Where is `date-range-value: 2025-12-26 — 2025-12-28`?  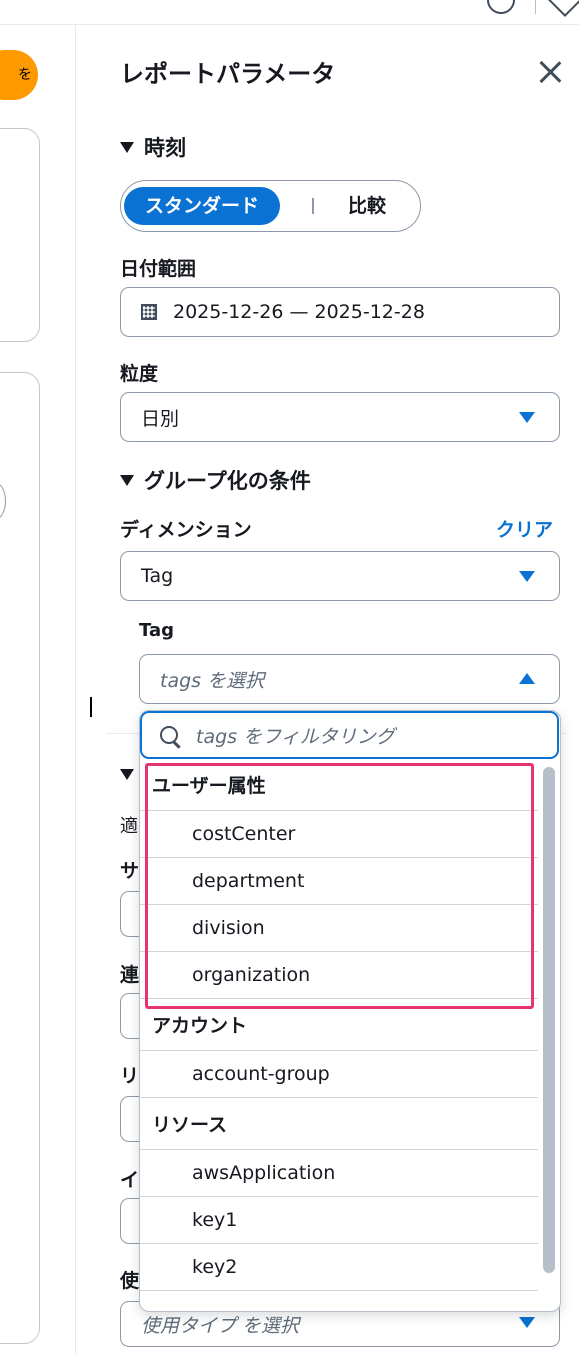 date-range-value: 2025-12-26 — 2025-12-28 is located at coordinates (299, 312).